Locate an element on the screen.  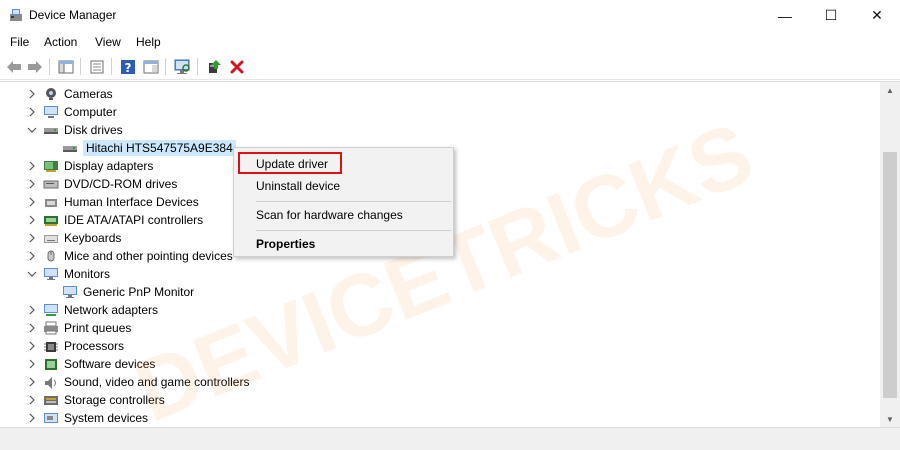
minimize-button: — is located at coordinates (785, 15).